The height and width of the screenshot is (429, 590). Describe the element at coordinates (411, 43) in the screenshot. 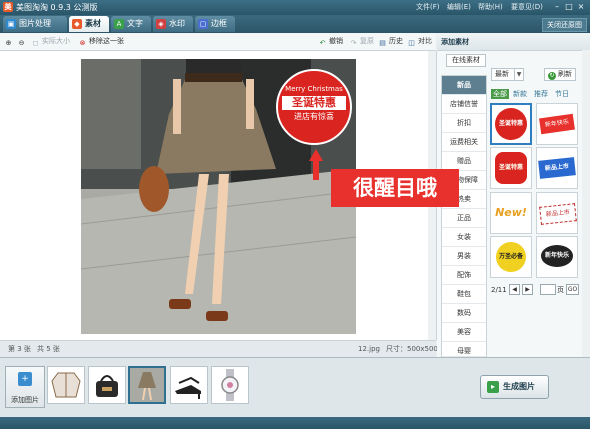

I see `compare-icon: ◫` at that location.